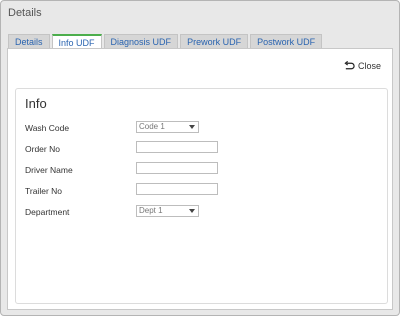  I want to click on department-value: Dept 1, so click(151, 210).